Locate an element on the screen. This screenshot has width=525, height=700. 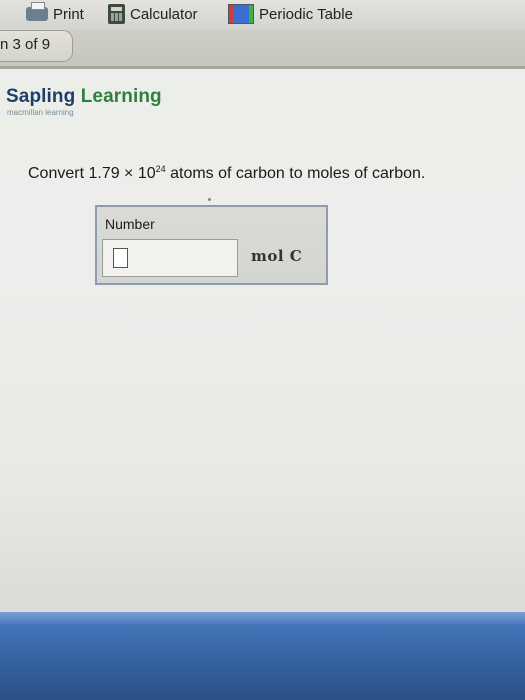
question-suffix: atoms of carbon to moles of carbon. is located at coordinates (295, 173).